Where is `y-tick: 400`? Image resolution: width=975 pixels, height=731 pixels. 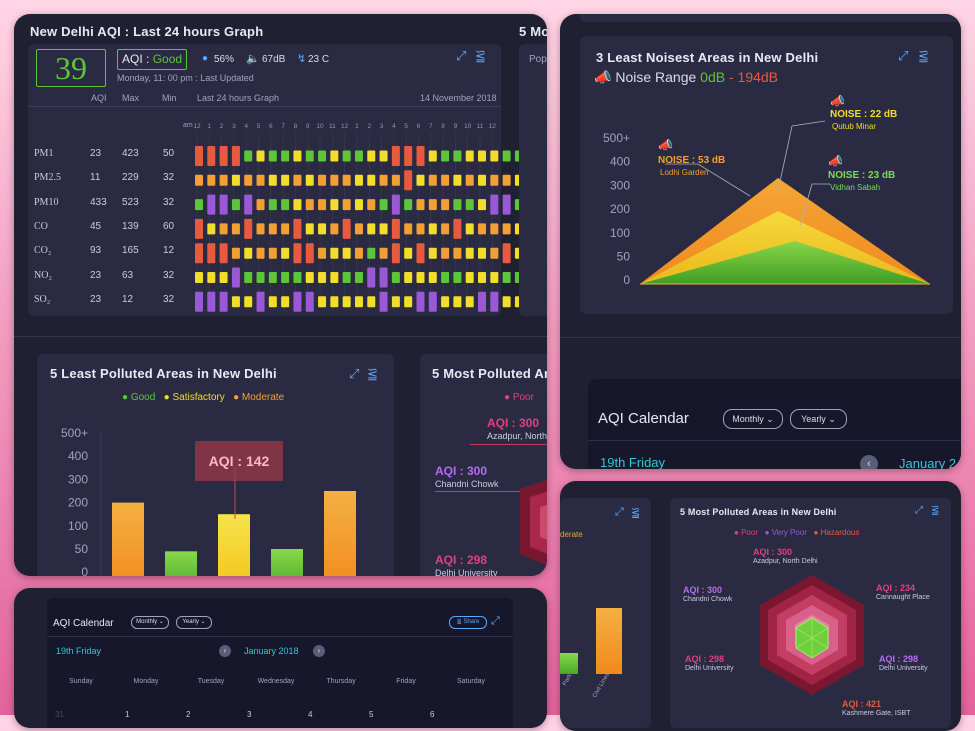
y-tick: 400 is located at coordinates (78, 456).